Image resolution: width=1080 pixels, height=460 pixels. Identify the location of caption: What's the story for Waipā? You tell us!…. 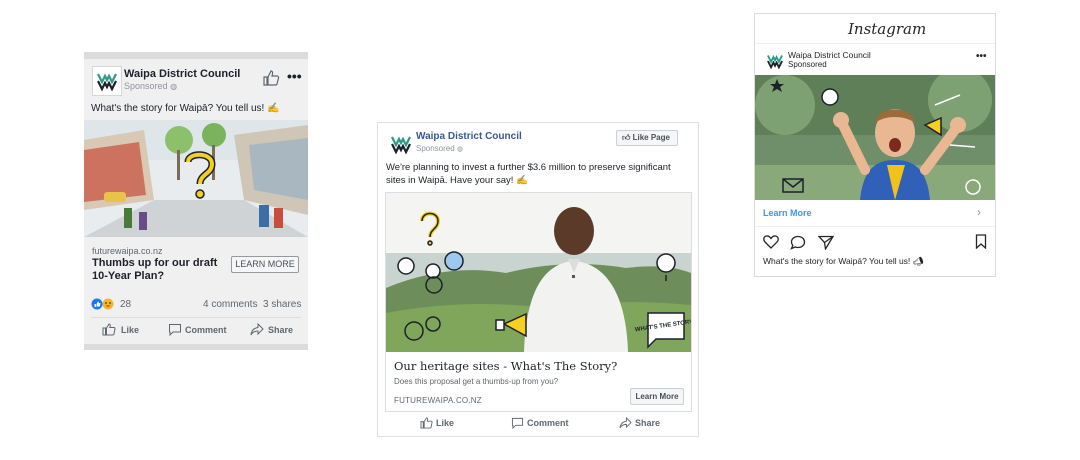
(843, 261).